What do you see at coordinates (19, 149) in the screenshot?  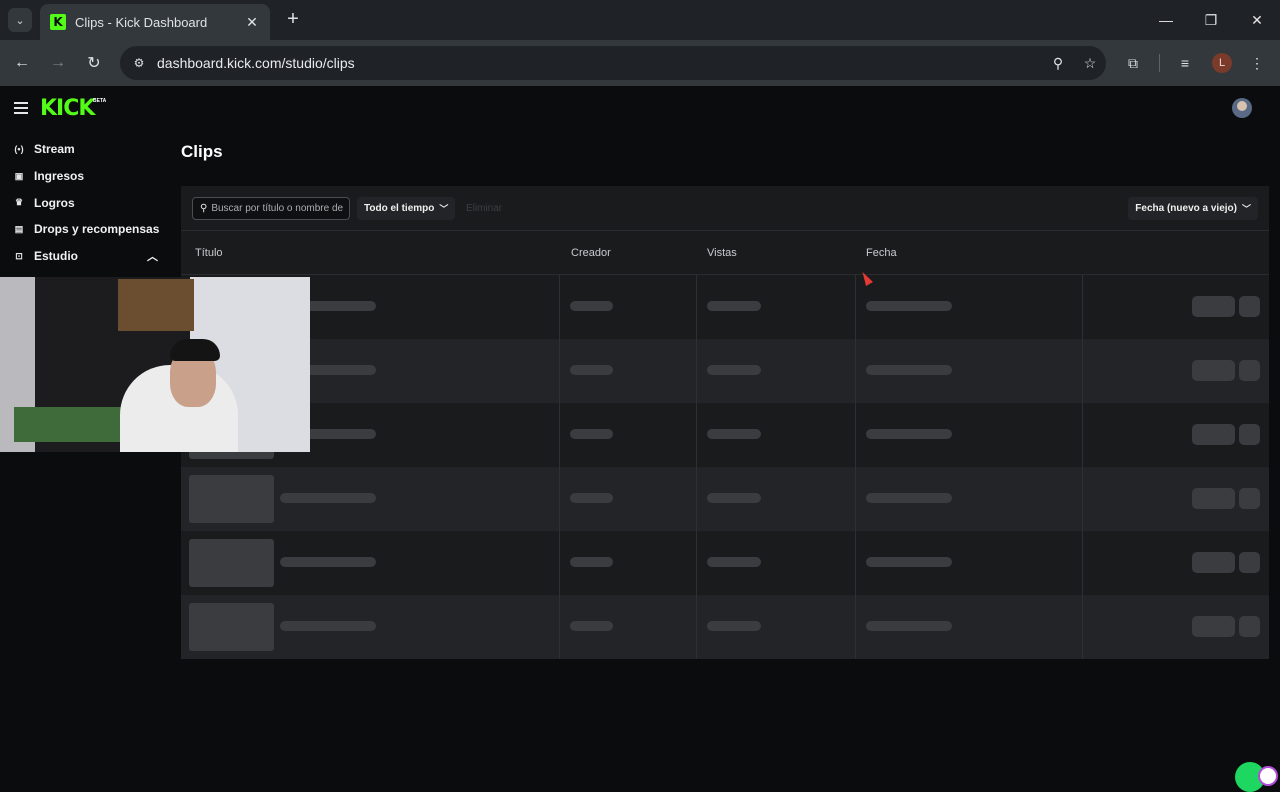 I see `broadcast-icon: (•)` at bounding box center [19, 149].